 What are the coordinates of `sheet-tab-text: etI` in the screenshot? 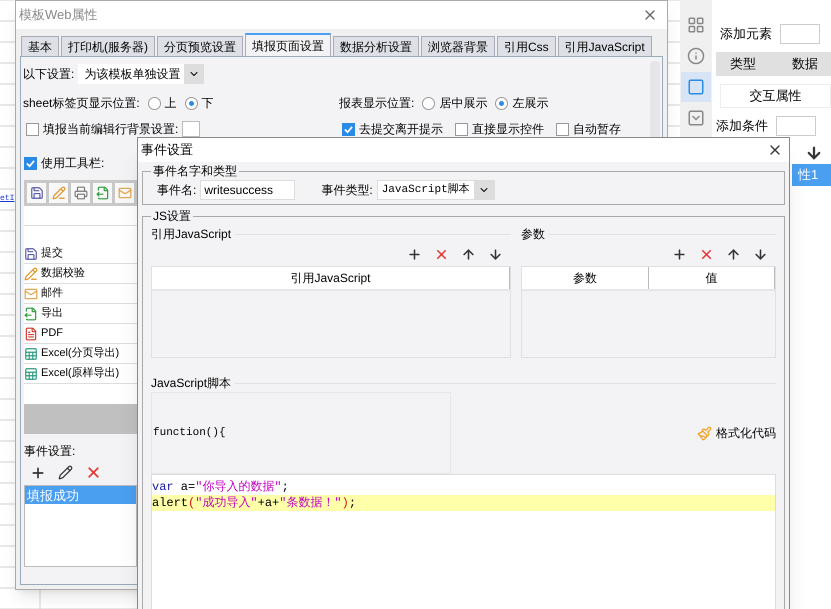 It's located at (7, 199).